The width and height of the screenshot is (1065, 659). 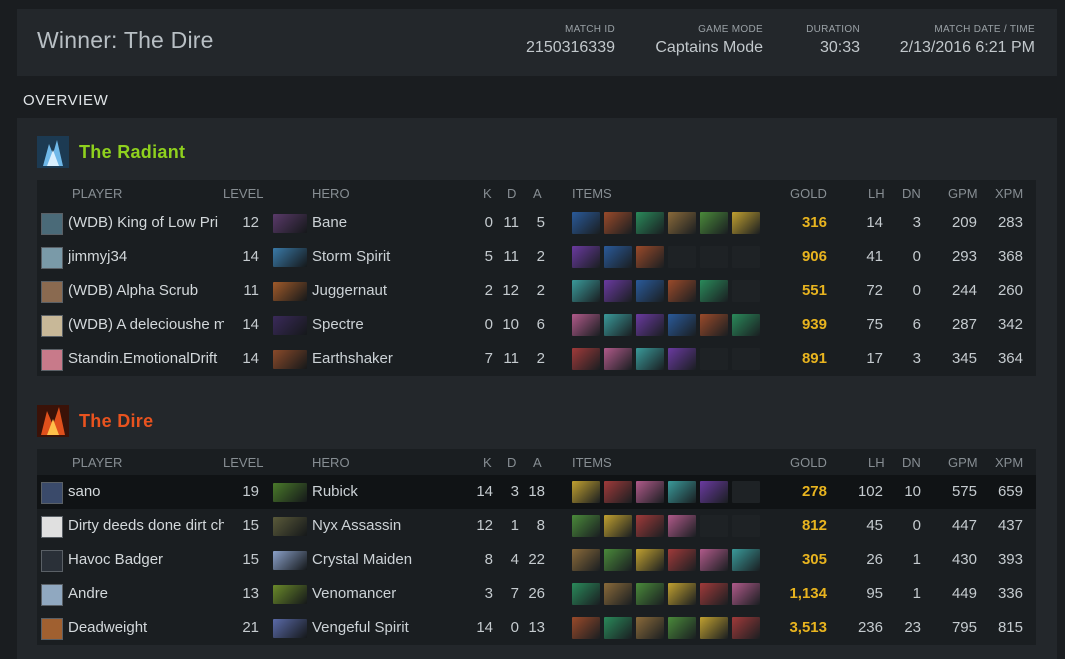 I want to click on player-name: (WDB) A delecioushe mo, so click(x=146, y=324).